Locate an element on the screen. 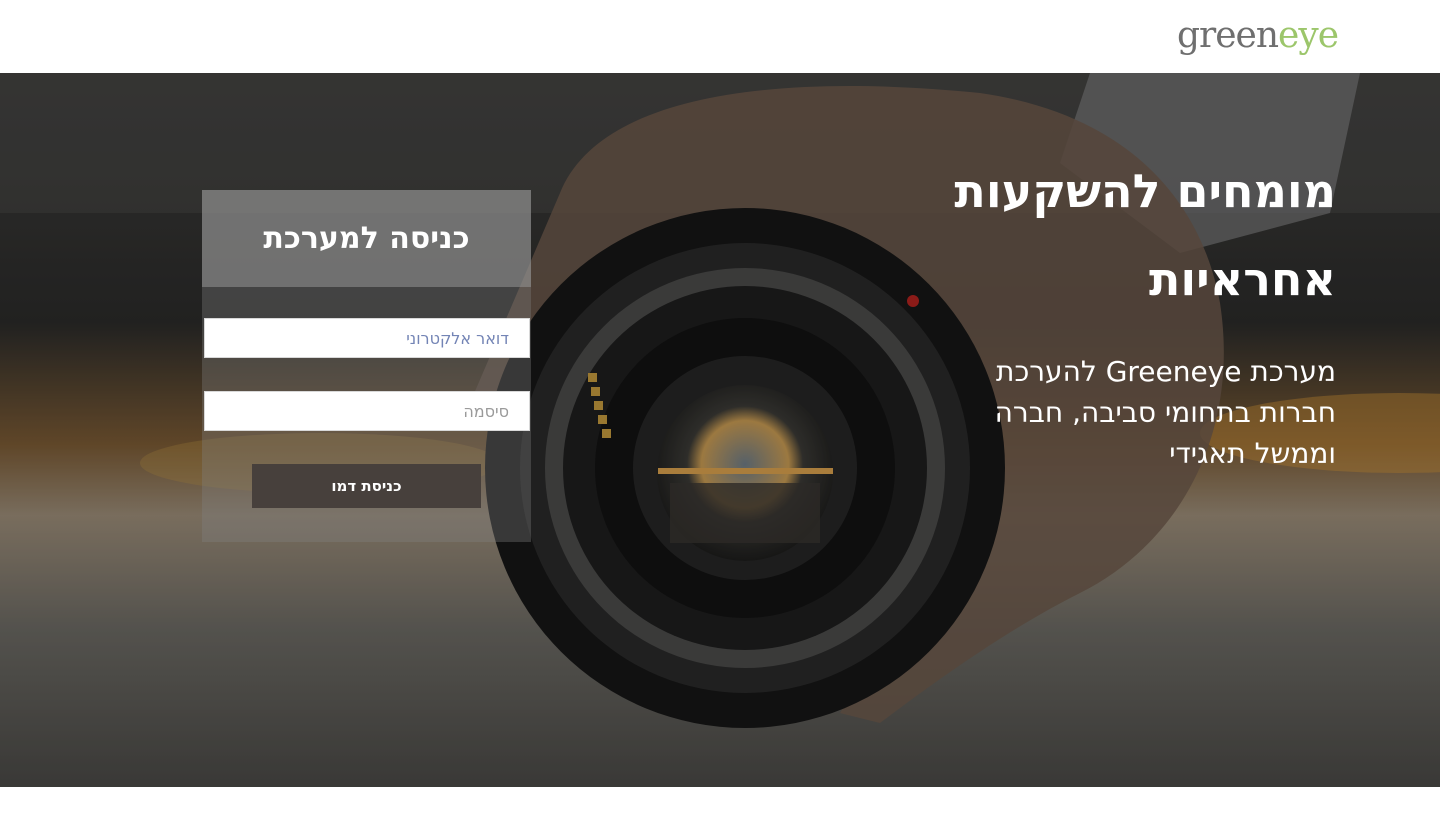  description-line-1: מערכת Greeneye להערכת is located at coordinates (1166, 371).